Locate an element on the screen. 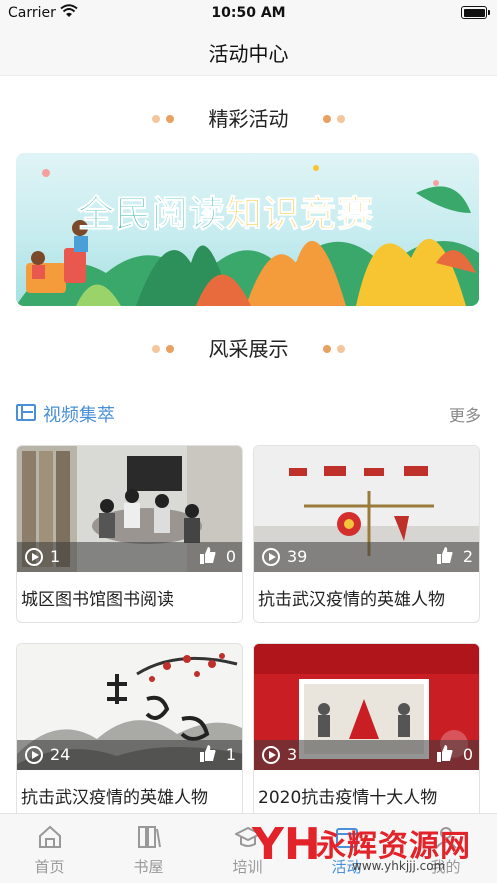  more-link: 更多 is located at coordinates (465, 414).